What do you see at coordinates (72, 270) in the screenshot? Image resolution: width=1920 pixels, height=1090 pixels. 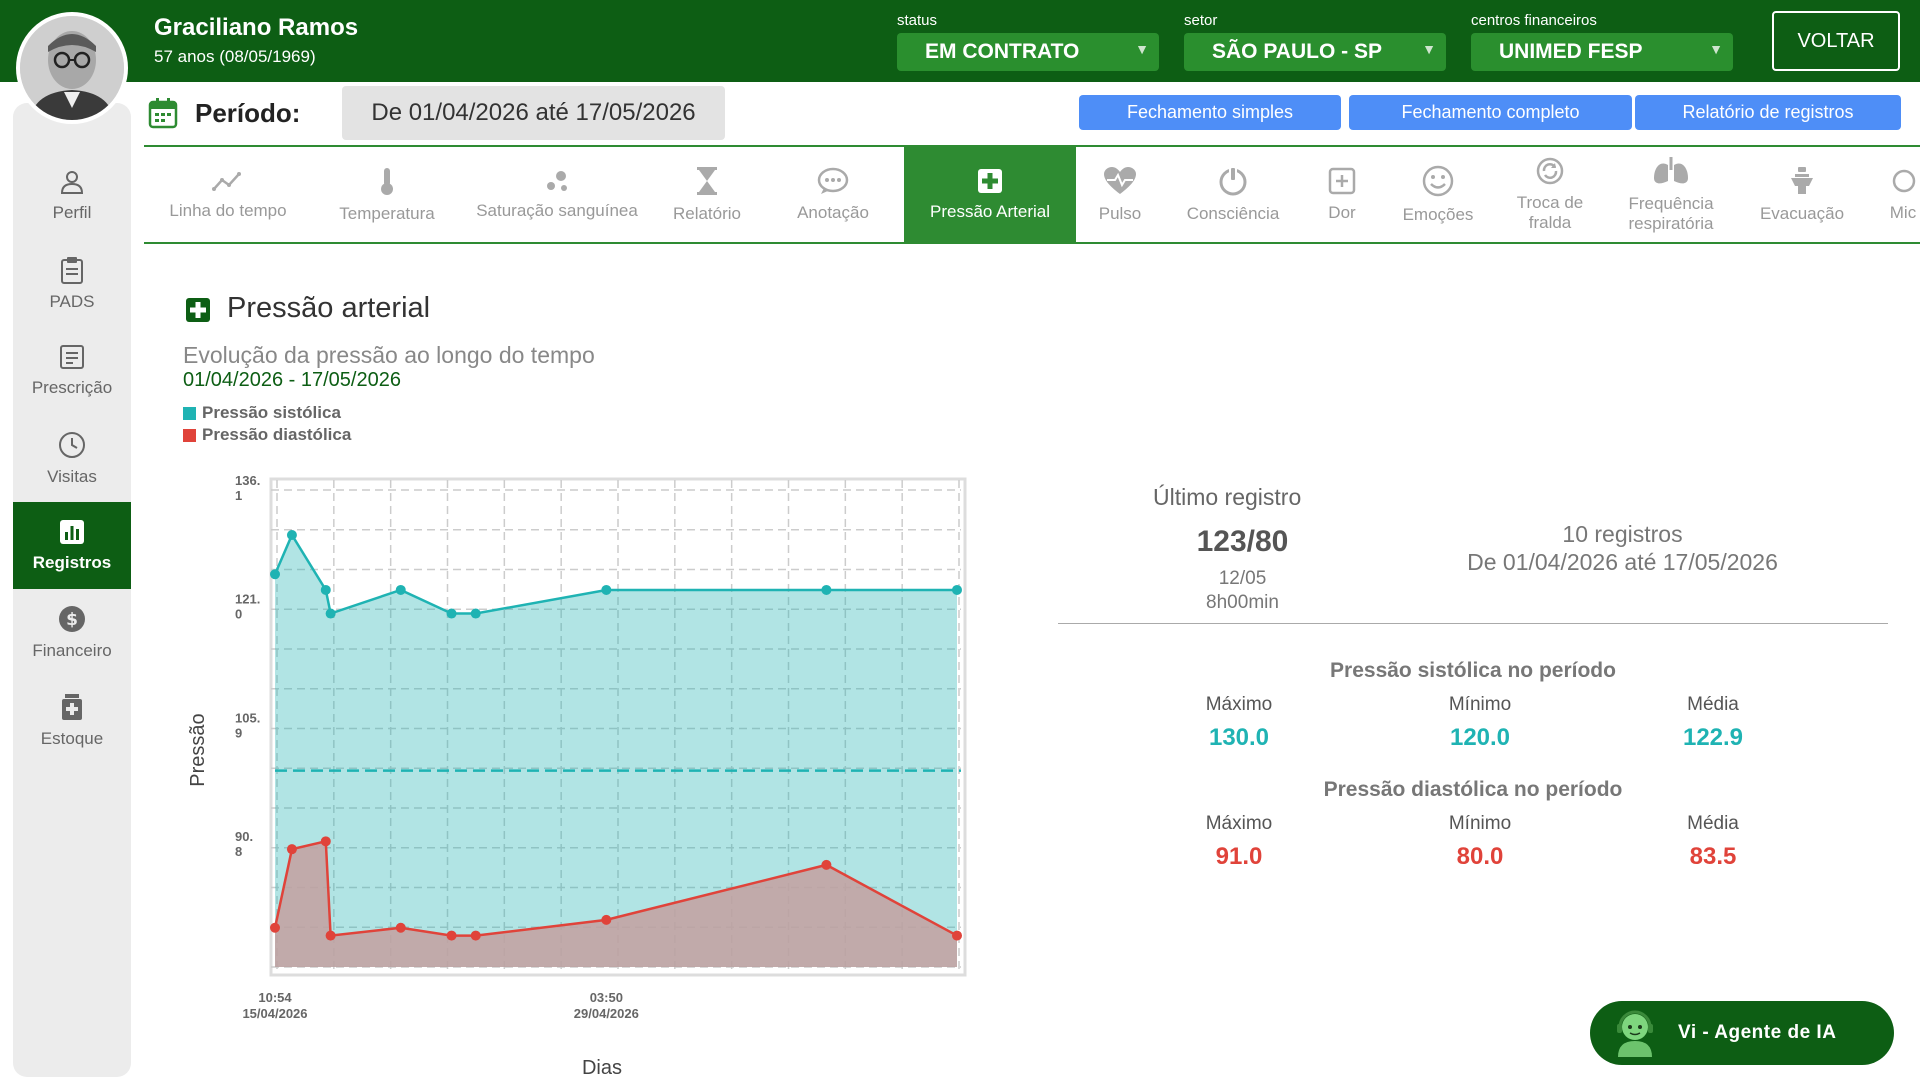 I see `clipboard-icon` at bounding box center [72, 270].